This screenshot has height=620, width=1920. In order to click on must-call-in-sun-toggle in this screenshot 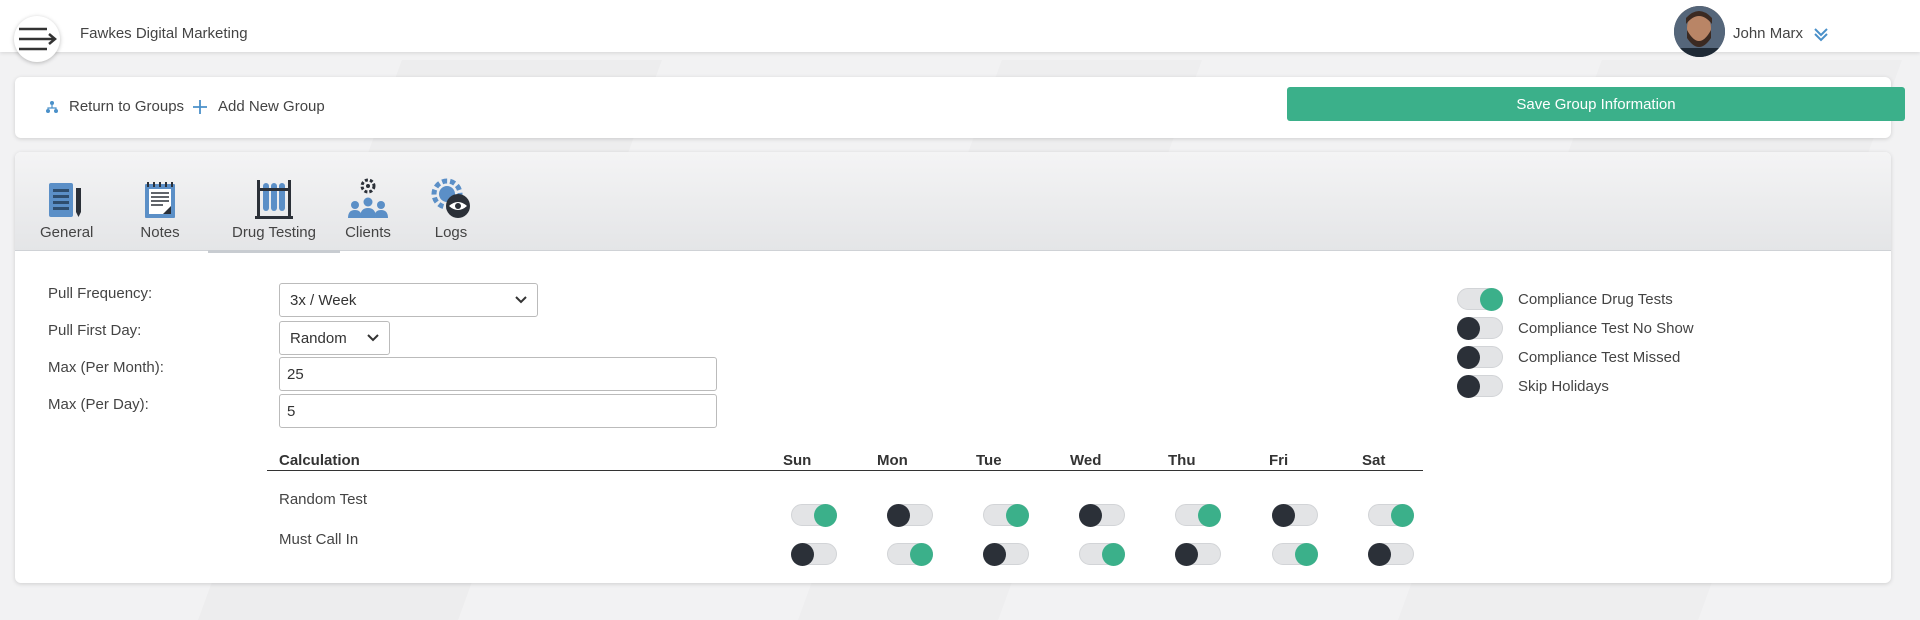, I will do `click(814, 554)`.